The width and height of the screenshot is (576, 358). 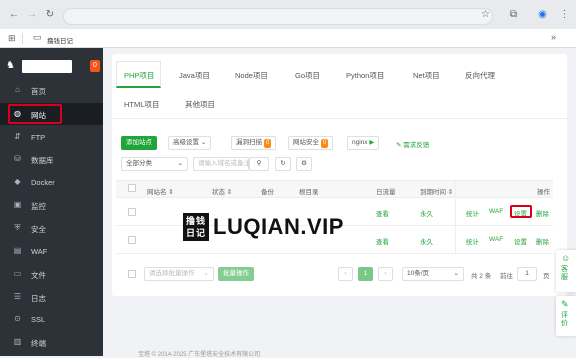 I want to click on batch-select: 请选择批量操作 ⌄, so click(x=179, y=274).